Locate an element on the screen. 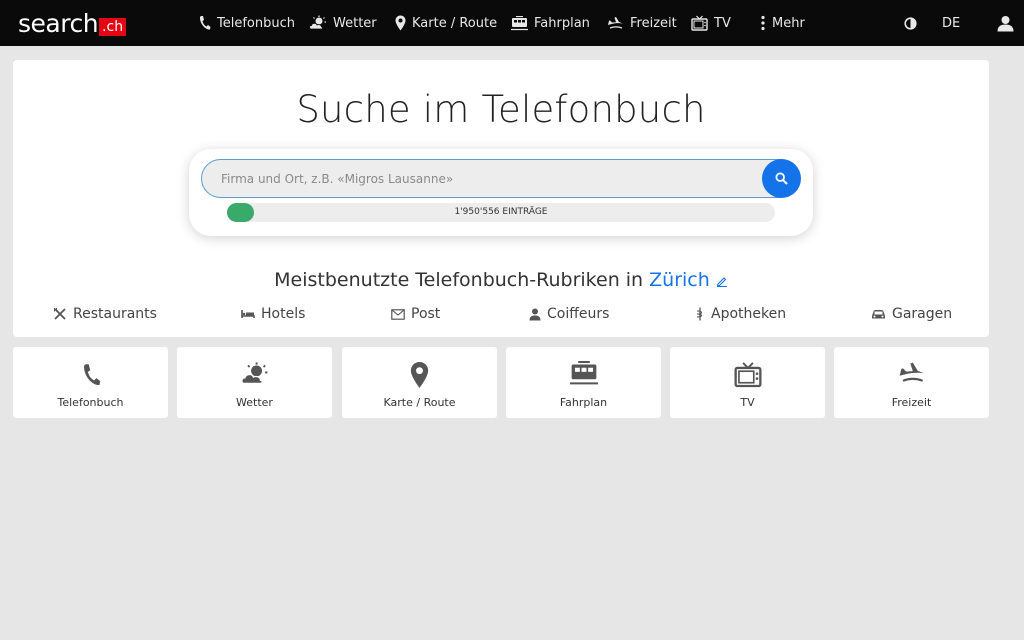 The height and width of the screenshot is (640, 1024). logo-suffix: .ch is located at coordinates (113, 27).